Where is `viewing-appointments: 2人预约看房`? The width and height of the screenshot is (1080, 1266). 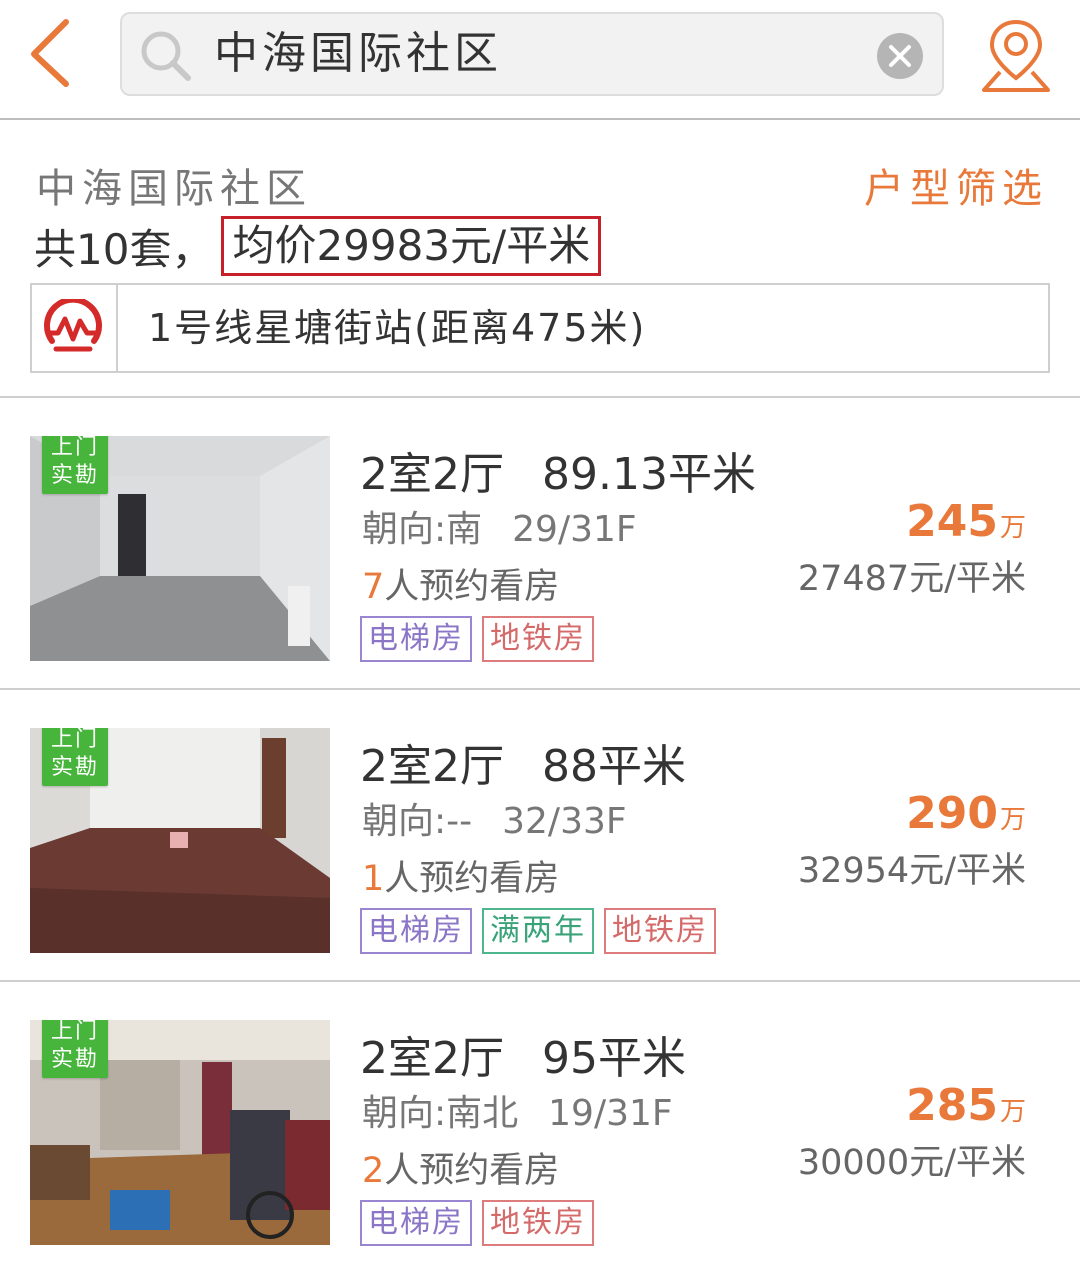 viewing-appointments: 2人预约看房 is located at coordinates (460, 1167).